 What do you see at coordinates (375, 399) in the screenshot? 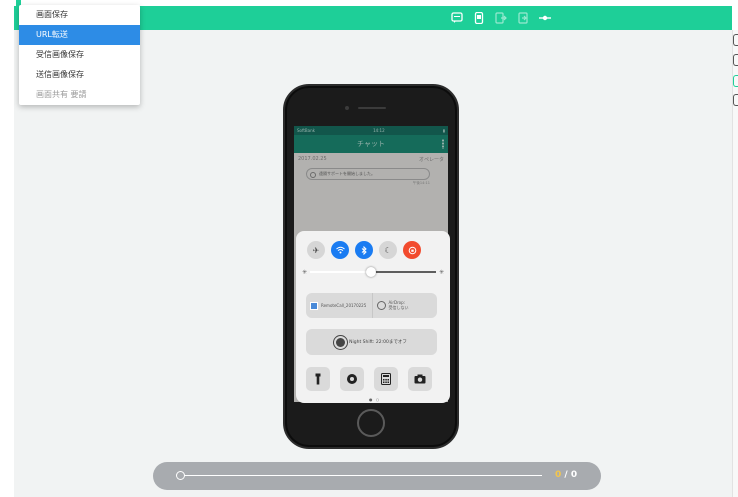
I see `page-indicator: ● ○` at bounding box center [375, 399].